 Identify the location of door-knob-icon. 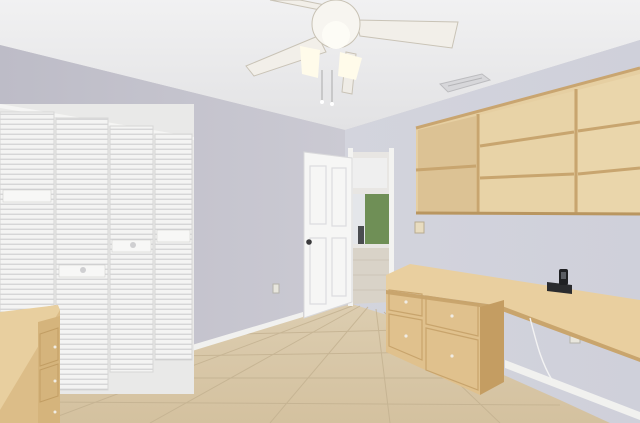
(309, 242).